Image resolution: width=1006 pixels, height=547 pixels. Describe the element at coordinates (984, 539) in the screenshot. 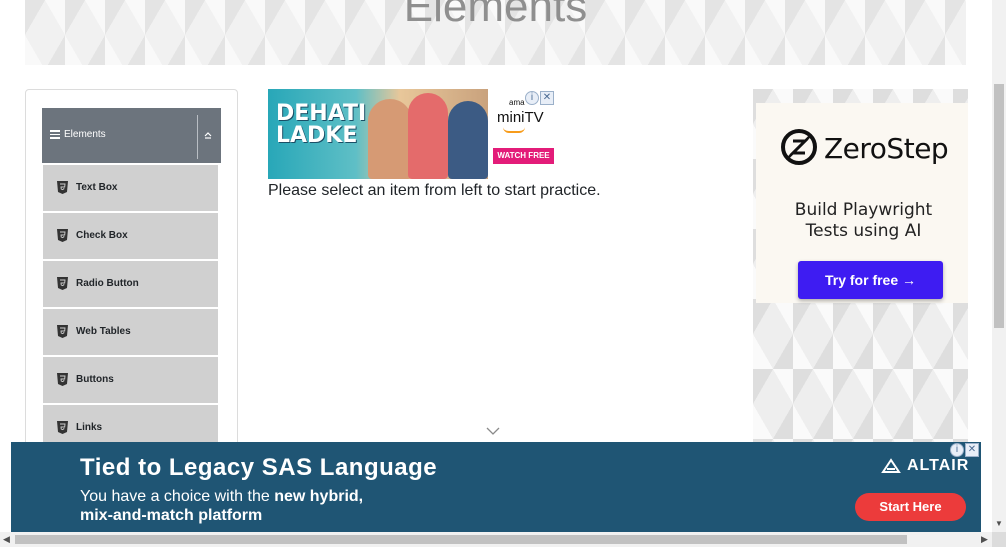

I see `scroll-right-arrow-icon: ▶` at that location.